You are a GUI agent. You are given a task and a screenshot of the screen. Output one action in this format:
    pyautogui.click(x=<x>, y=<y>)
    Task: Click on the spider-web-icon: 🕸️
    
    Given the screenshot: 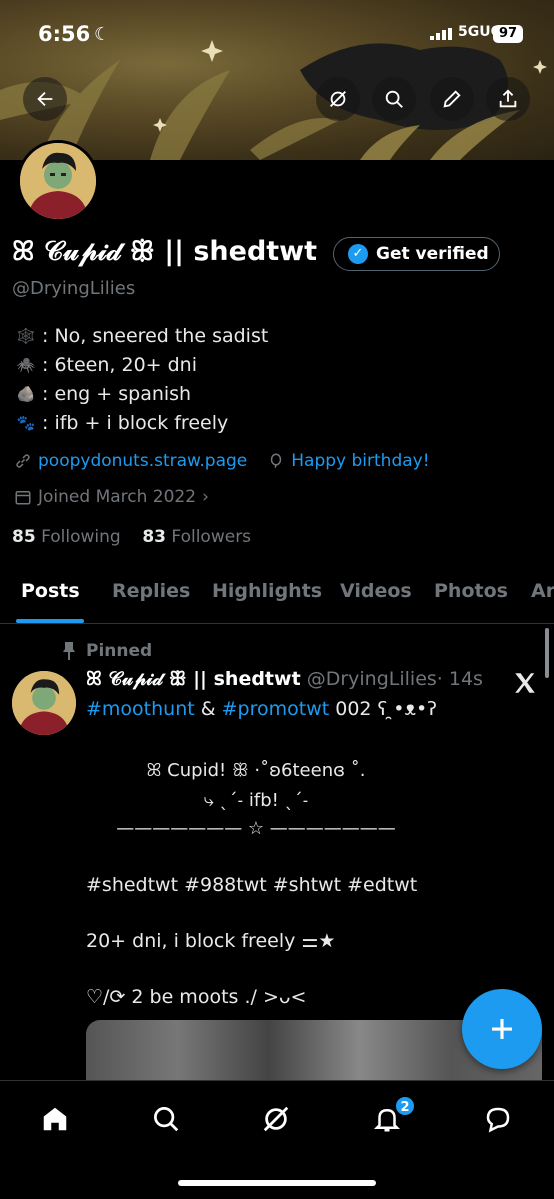 What is the action you would take?
    pyautogui.click(x=26, y=336)
    